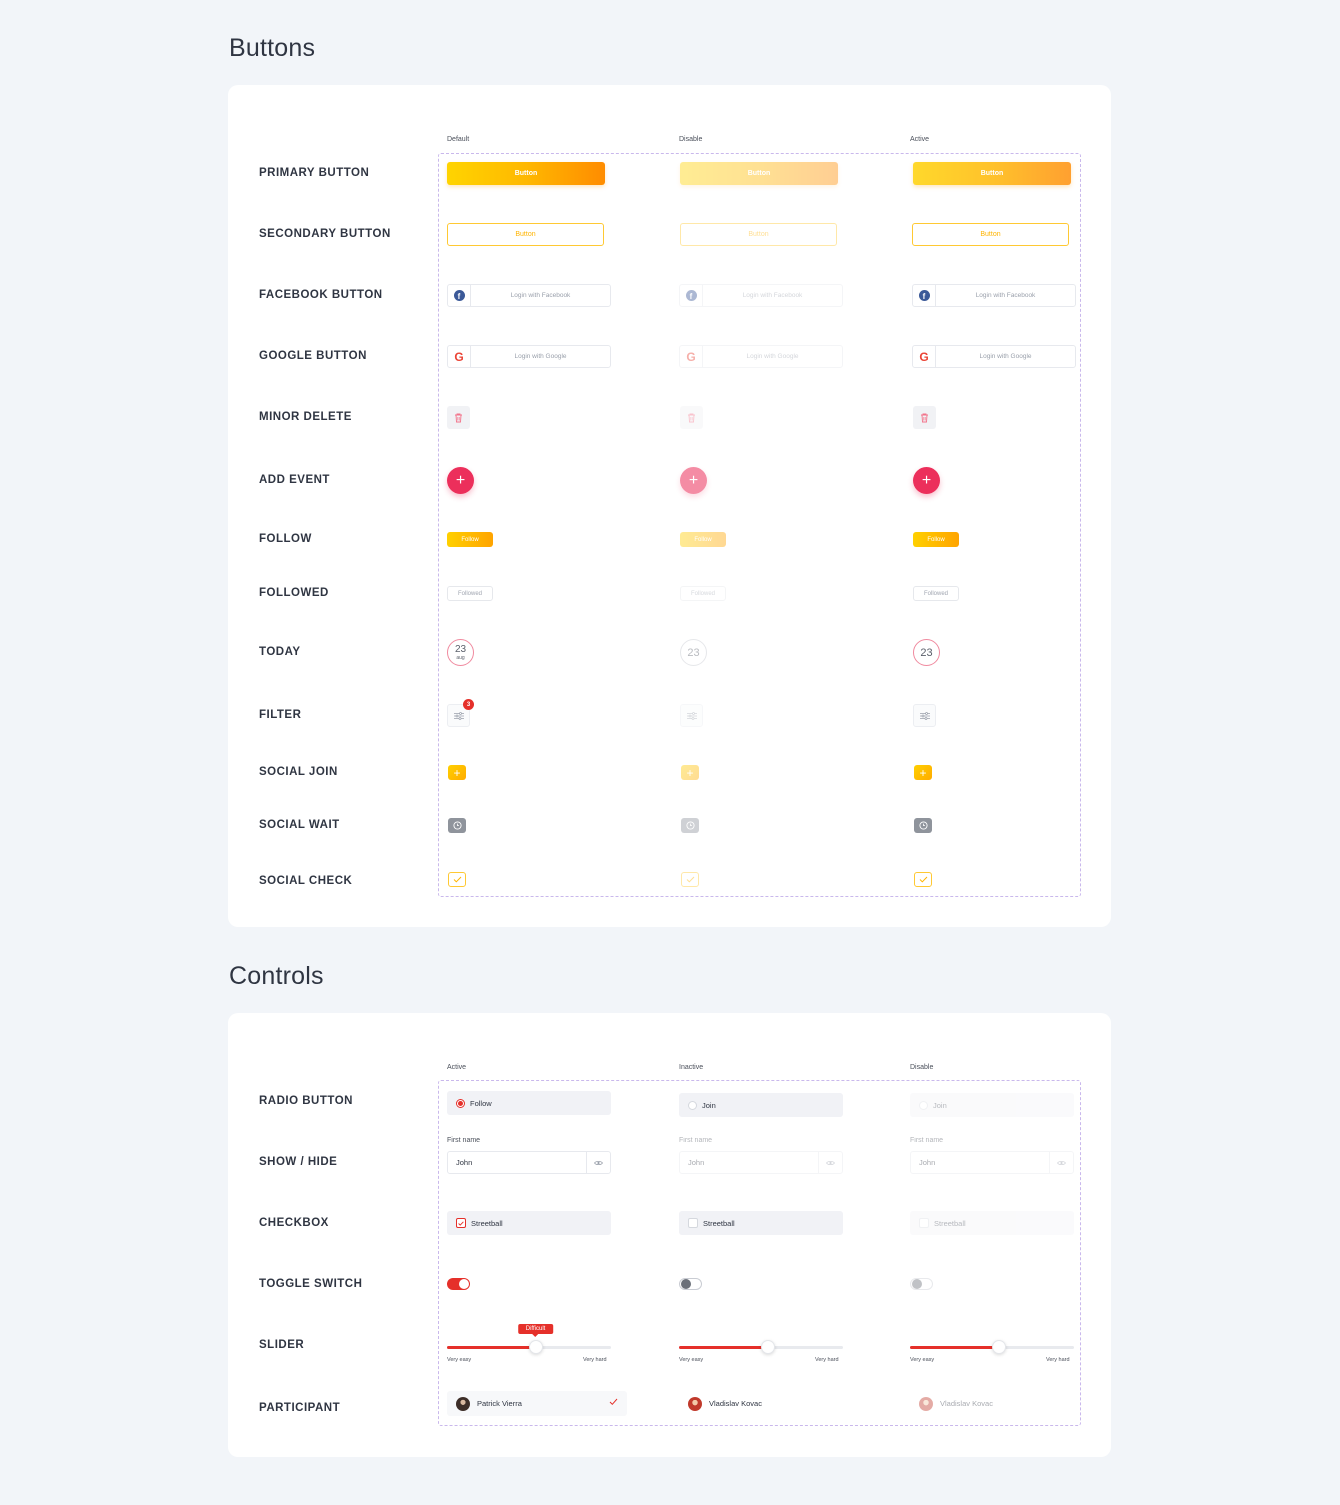 The height and width of the screenshot is (1505, 1340). Describe the element at coordinates (761, 1162) in the screenshot. I see `first-name-field-inactive: John` at that location.